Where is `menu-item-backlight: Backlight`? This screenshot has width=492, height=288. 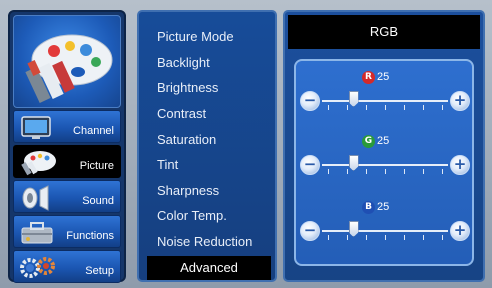 menu-item-backlight: Backlight is located at coordinates (183, 62).